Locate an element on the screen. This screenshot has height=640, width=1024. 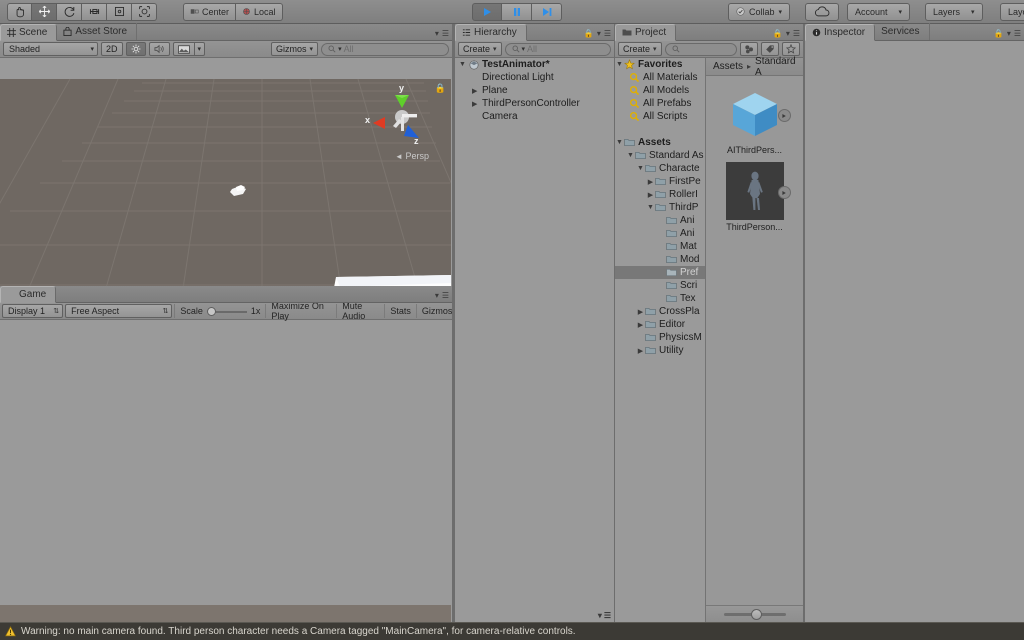
project-tree-item-animation: Ani is located at coordinates (660, 220).